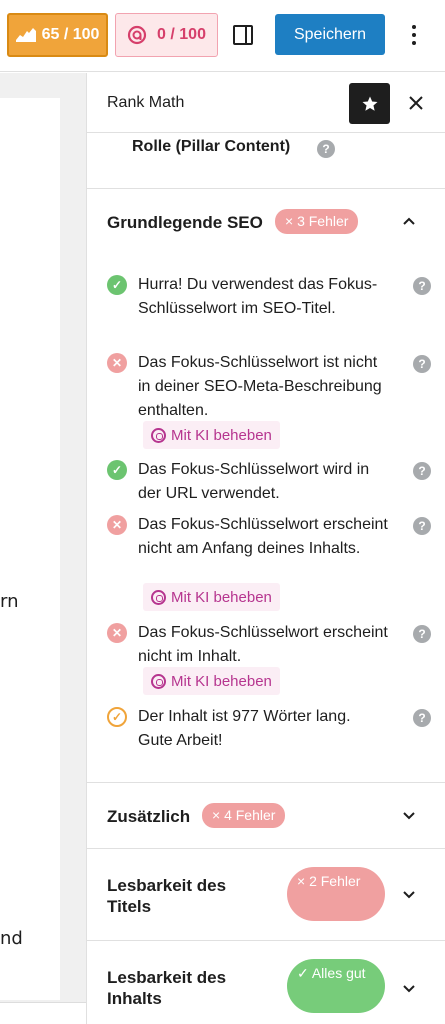 The width and height of the screenshot is (445, 1024). Describe the element at coordinates (414, 35) in the screenshot. I see `more-options-button` at that location.